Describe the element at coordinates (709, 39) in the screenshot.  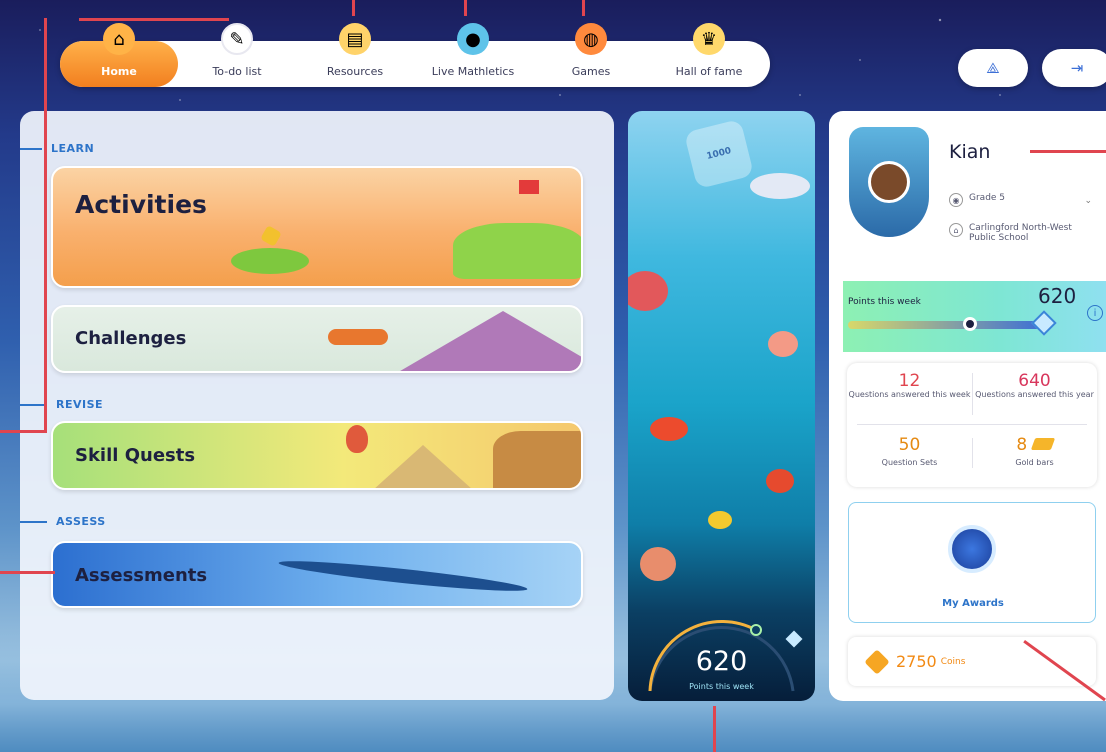
I see `trophy-icon: ♛` at that location.